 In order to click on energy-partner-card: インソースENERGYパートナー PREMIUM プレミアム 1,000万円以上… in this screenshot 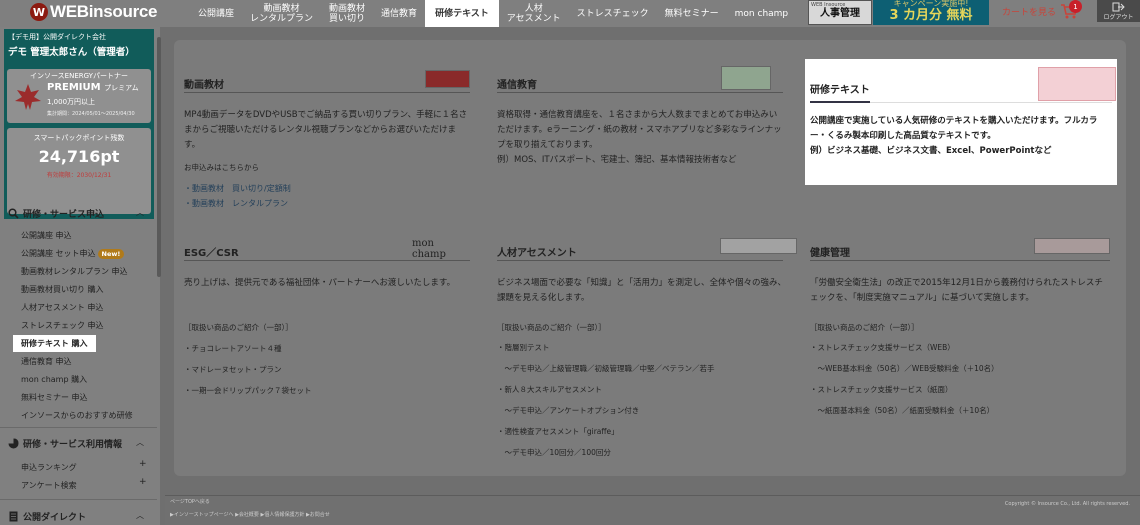, I will do `click(79, 96)`.